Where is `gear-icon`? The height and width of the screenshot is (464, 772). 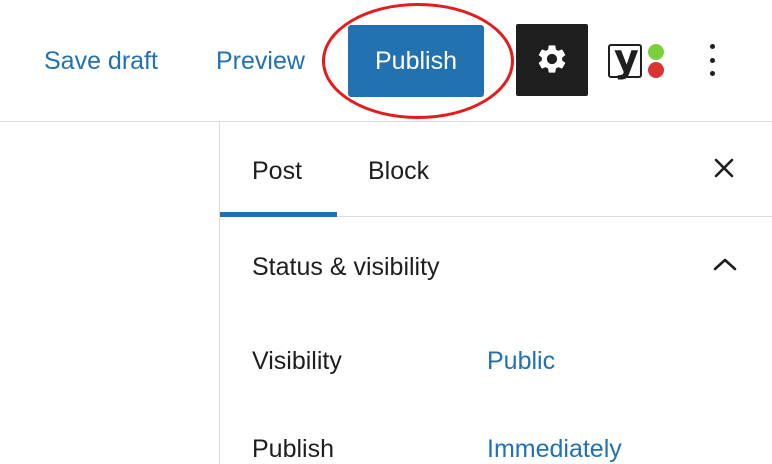
gear-icon is located at coordinates (552, 60).